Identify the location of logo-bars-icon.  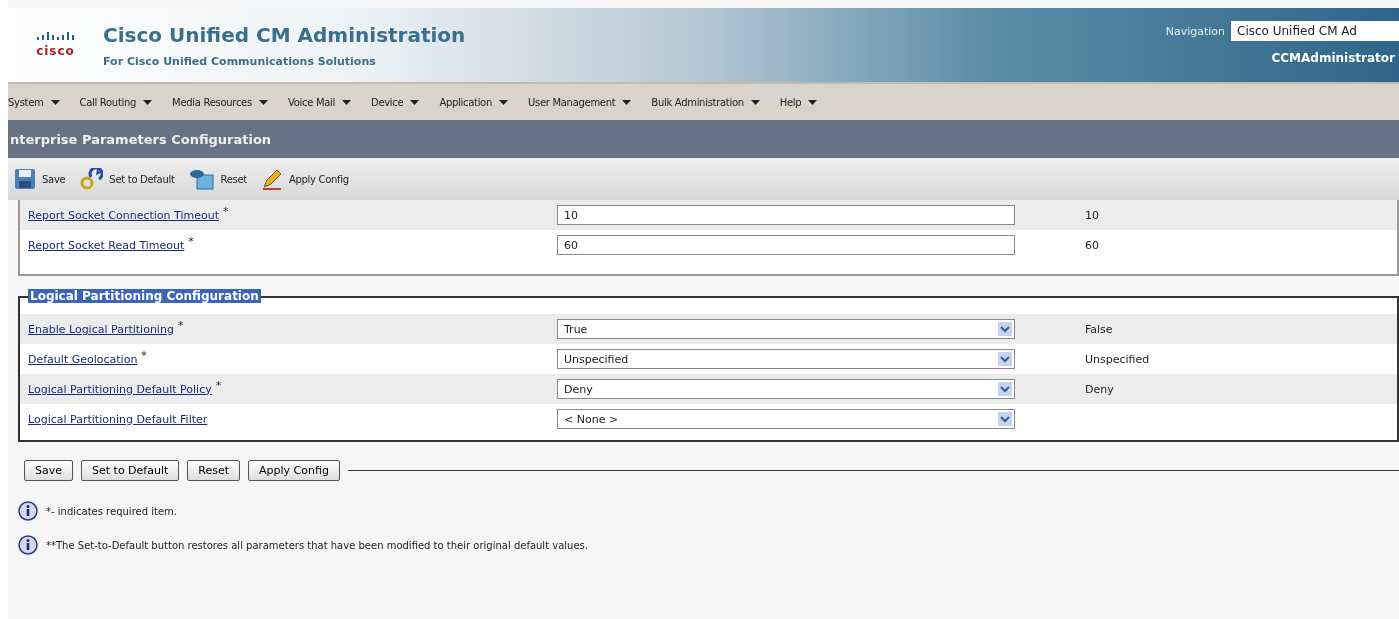
(55, 37).